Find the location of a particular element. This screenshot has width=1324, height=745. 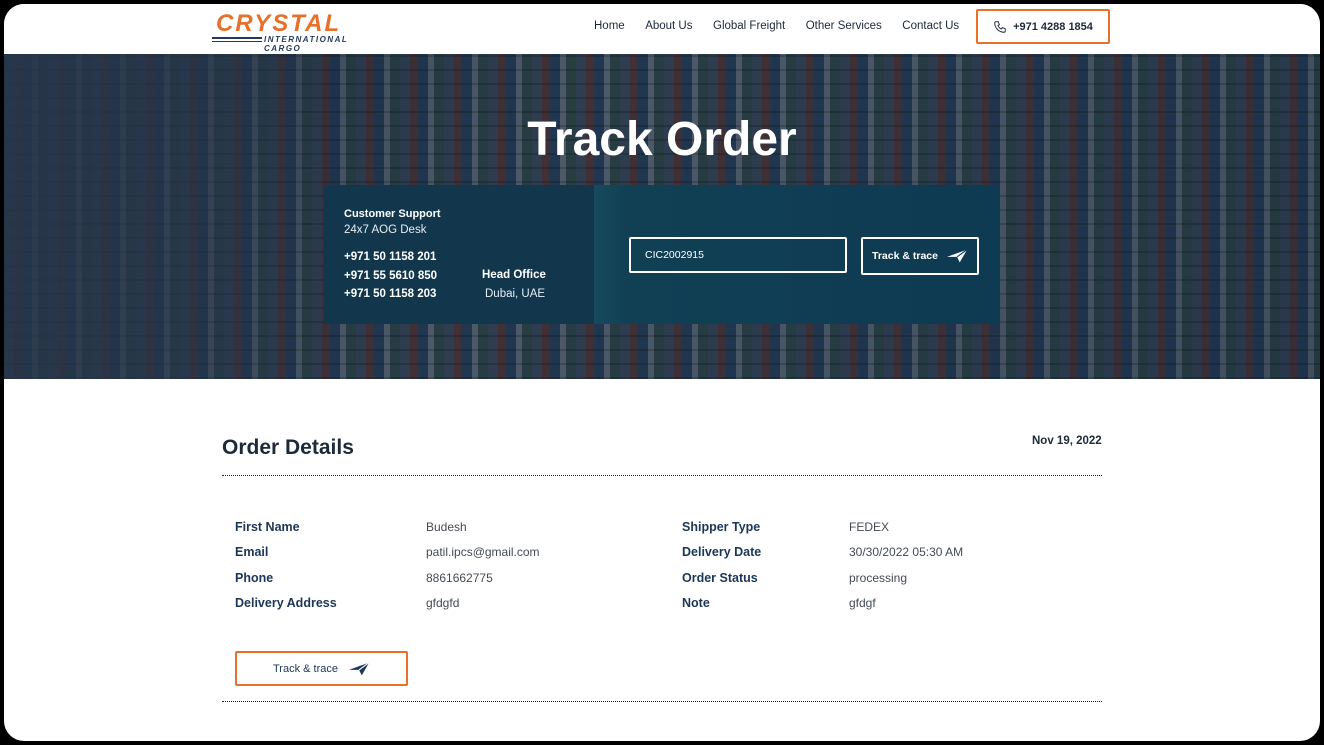

logo-wordmark: CRYSTAL is located at coordinates (279, 23).